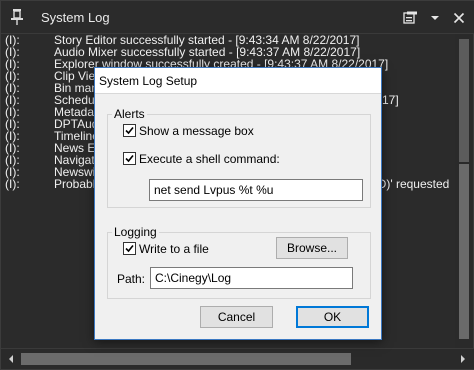 The width and height of the screenshot is (474, 370). I want to click on window-titlebar: System Log, so click(237, 17).